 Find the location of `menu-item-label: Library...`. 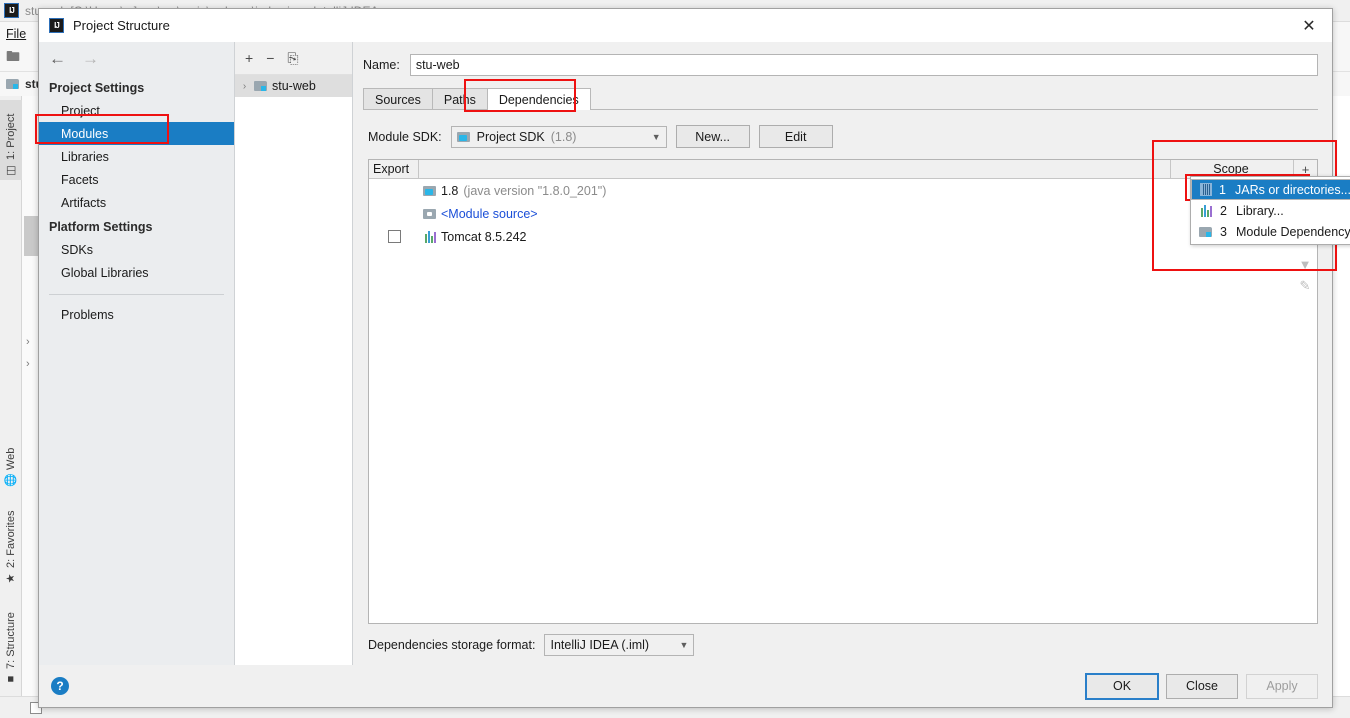

menu-item-label: Library... is located at coordinates (1260, 210).